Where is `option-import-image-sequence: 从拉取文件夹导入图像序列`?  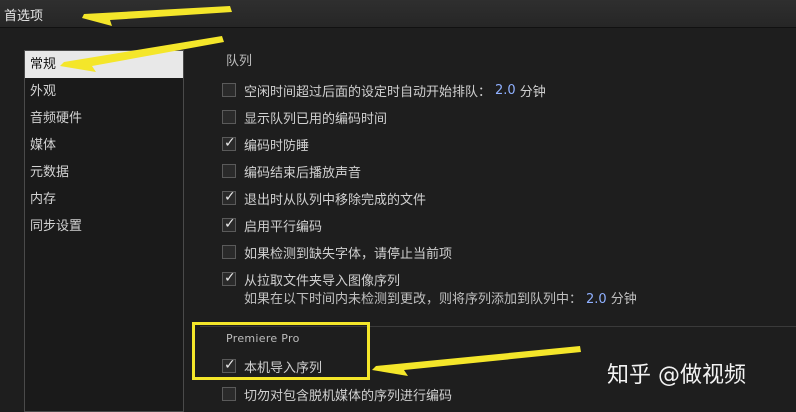
option-import-image-sequence: 从拉取文件夹导入图像序列 is located at coordinates (311, 279).